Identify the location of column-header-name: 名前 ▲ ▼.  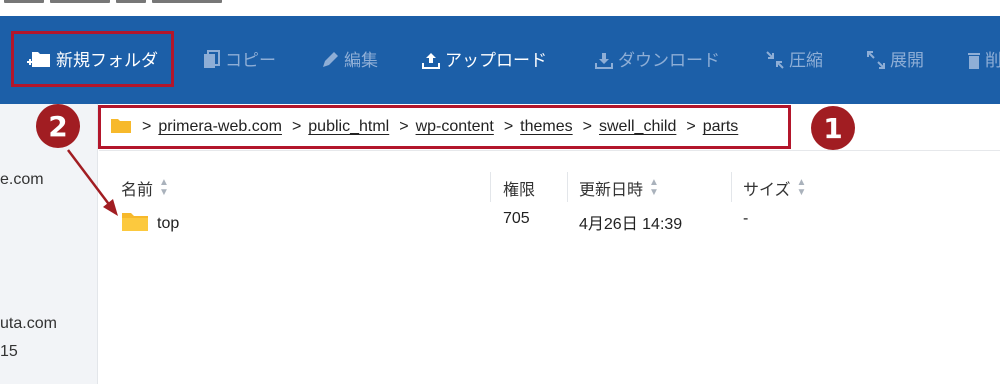
(145, 188).